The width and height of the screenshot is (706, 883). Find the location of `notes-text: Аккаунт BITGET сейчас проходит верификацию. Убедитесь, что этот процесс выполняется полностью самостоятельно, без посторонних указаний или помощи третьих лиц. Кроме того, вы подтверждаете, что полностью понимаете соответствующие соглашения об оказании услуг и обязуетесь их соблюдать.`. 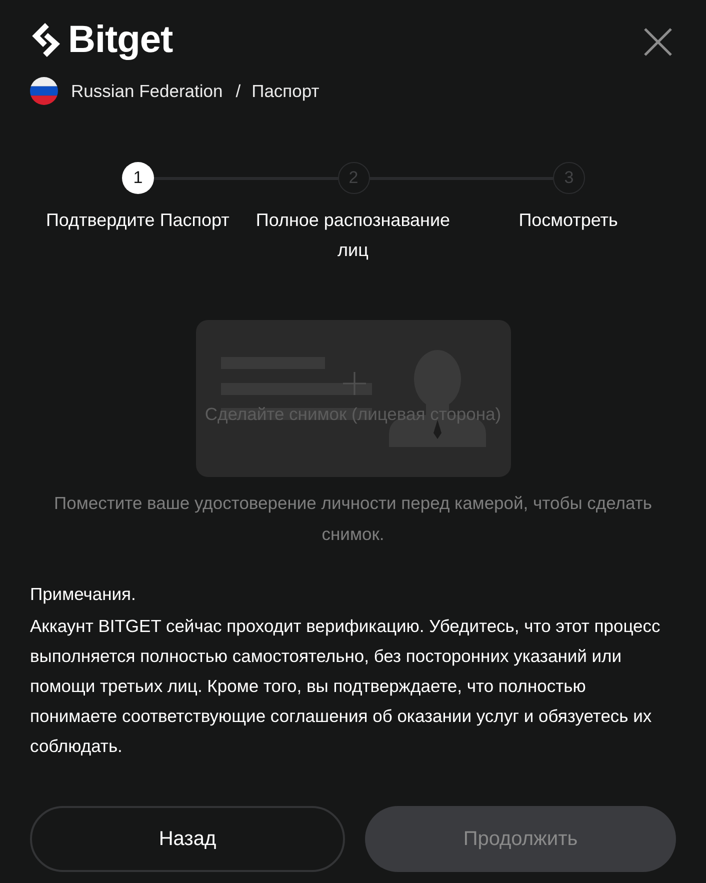

notes-text: Аккаунт BITGET сейчас проходит верификацию. Убедитесь, что этот процесс выполняется полностью самостоятельно, без посторонних указаний или помощи третьих лиц. Кроме того, вы подтверждаете, что полностью понимаете соответствующие соглашения об оказании услуг и обязуетесь их соблюдать. is located at coordinates (346, 686).